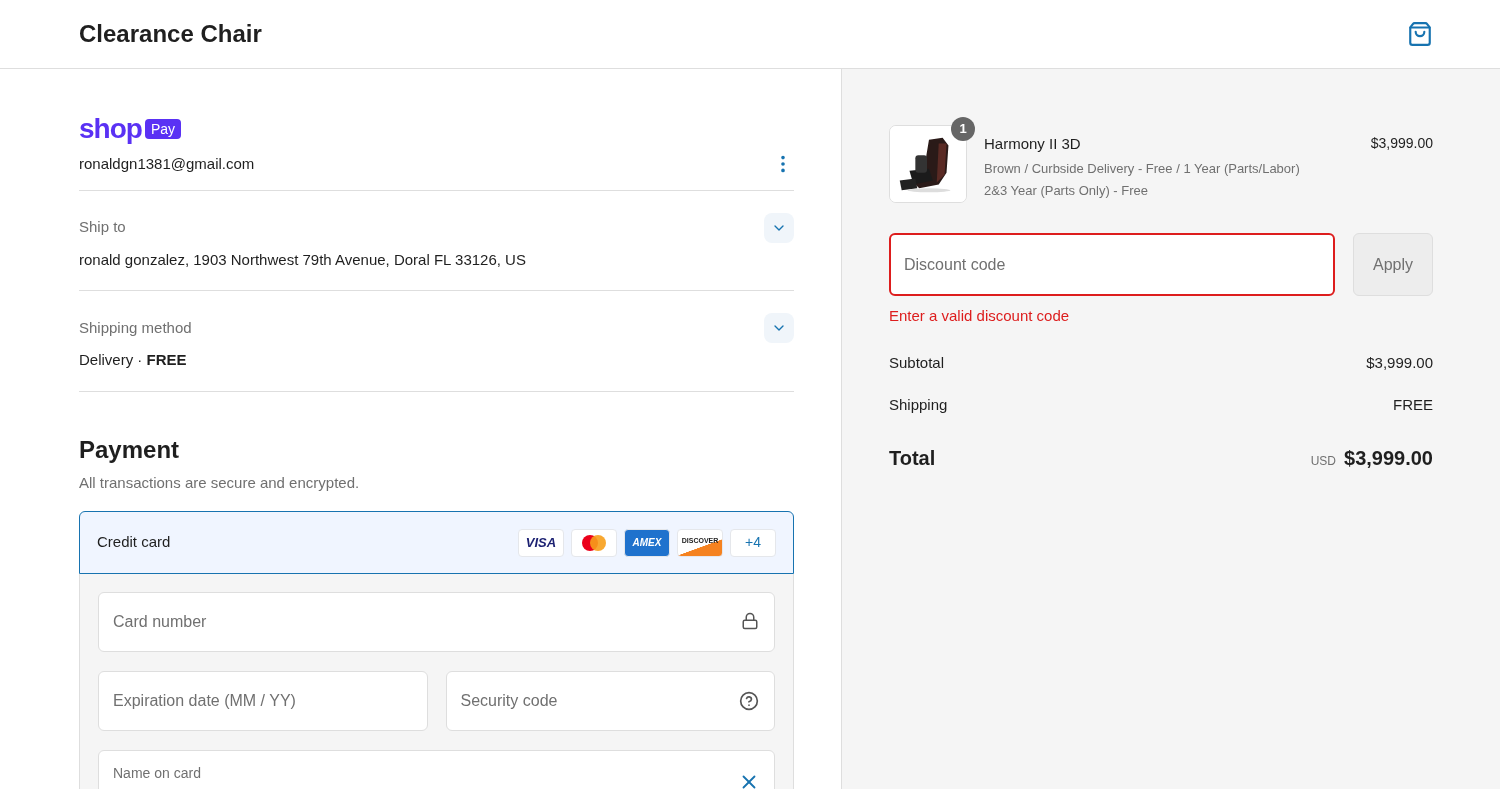 The image size is (1500, 789). I want to click on amex-card-logo: AMEX, so click(647, 542).